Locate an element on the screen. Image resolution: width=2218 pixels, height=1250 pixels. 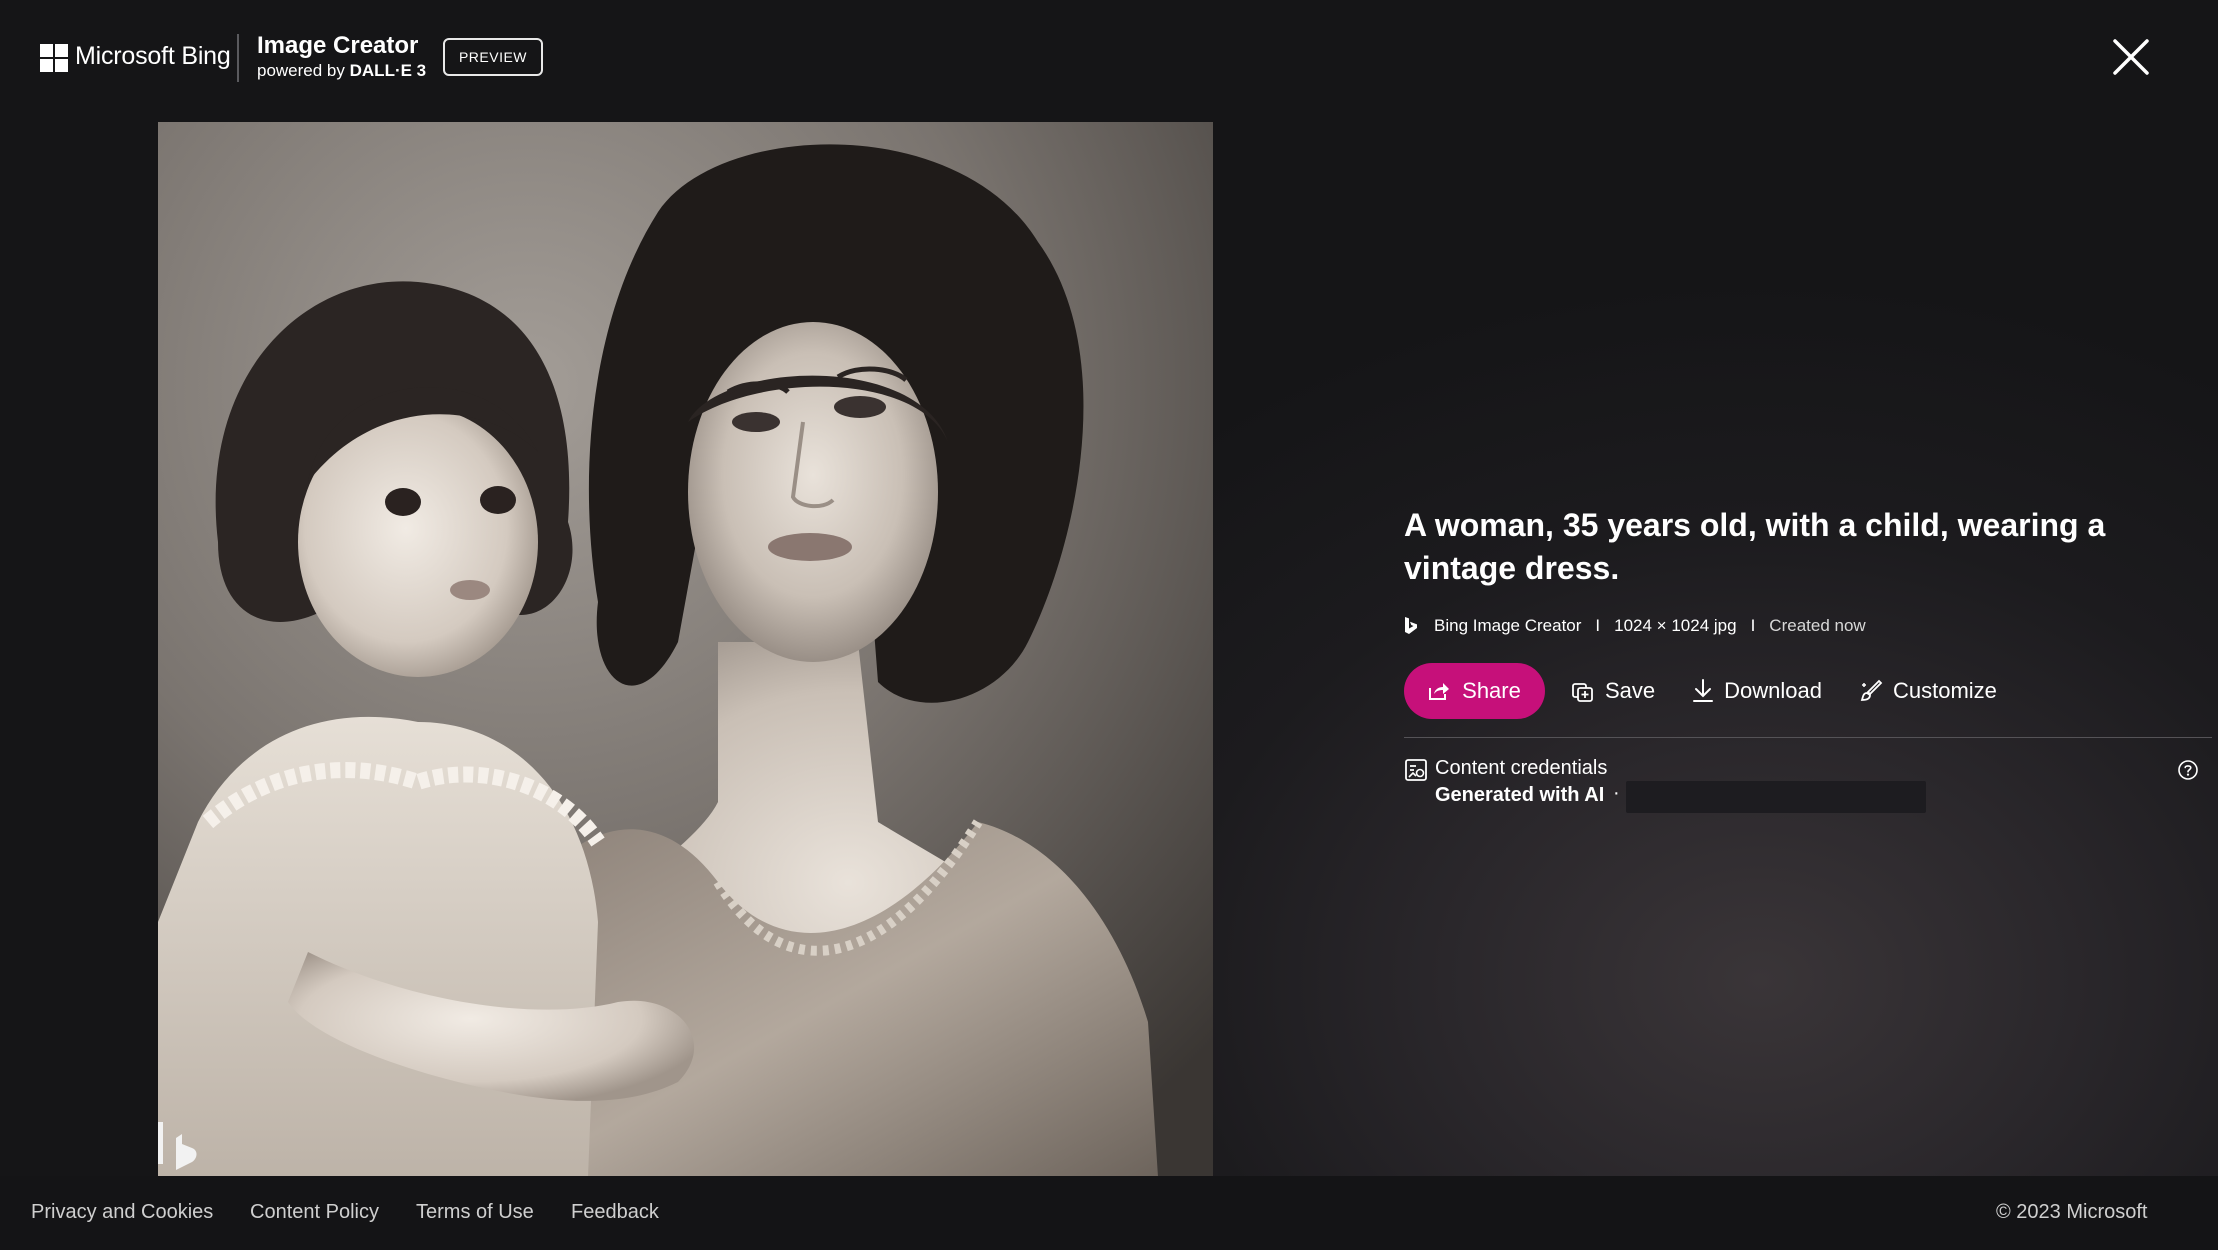
product-title: Image Creator is located at coordinates (337, 46).